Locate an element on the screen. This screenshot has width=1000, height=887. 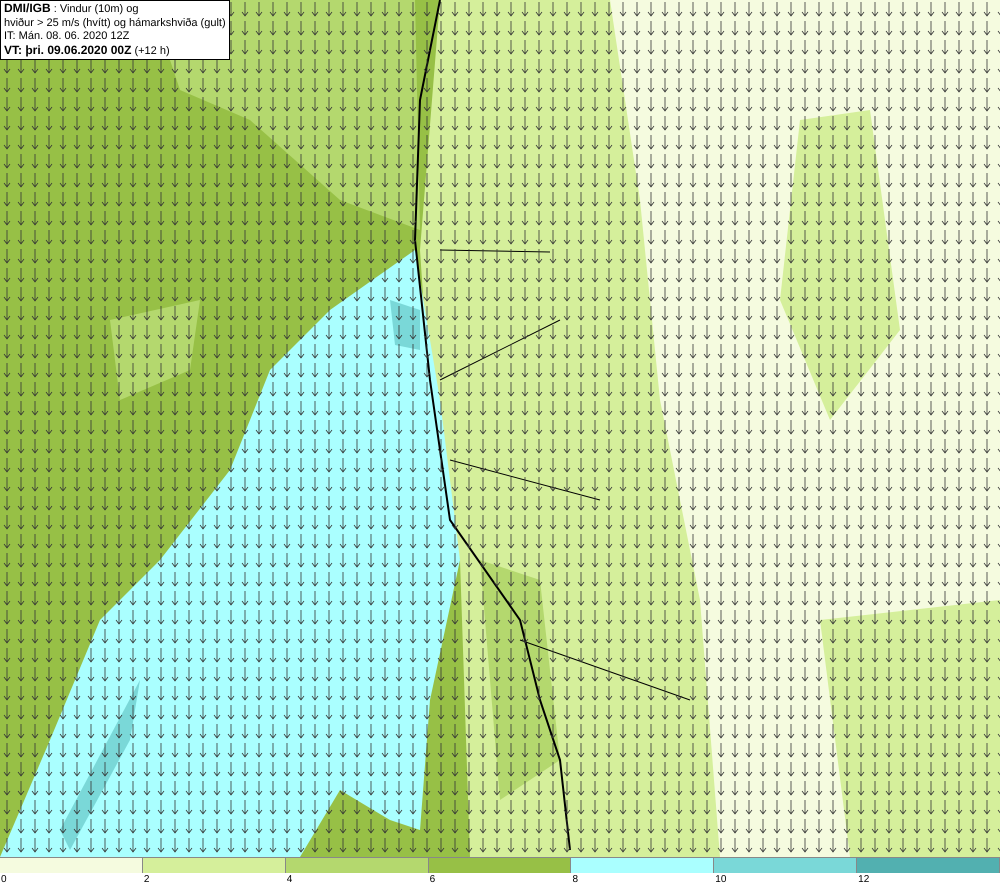
legend-label: 4 is located at coordinates (289, 879).